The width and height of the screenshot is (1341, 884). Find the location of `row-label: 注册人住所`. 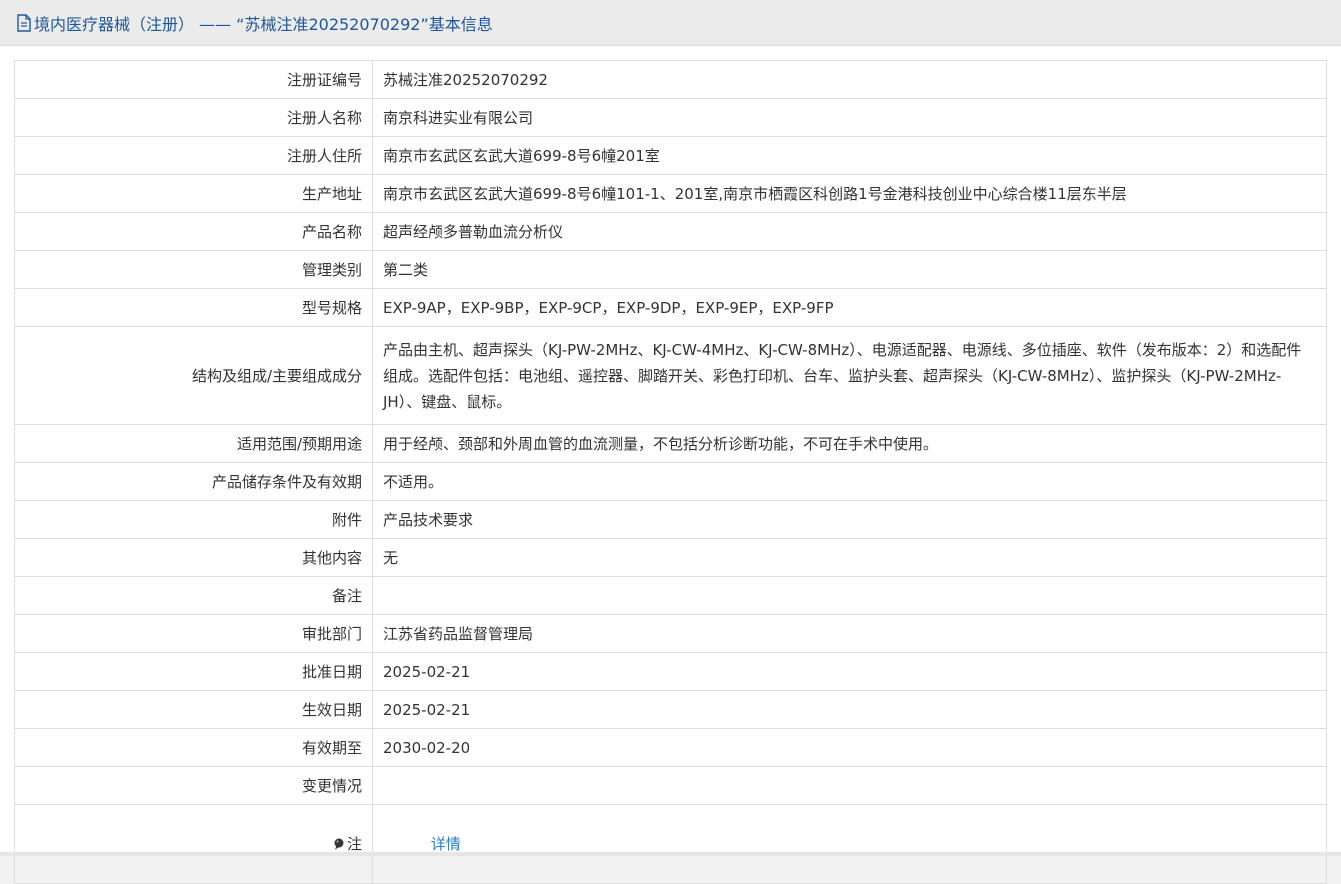

row-label: 注册人住所 is located at coordinates (193, 155).